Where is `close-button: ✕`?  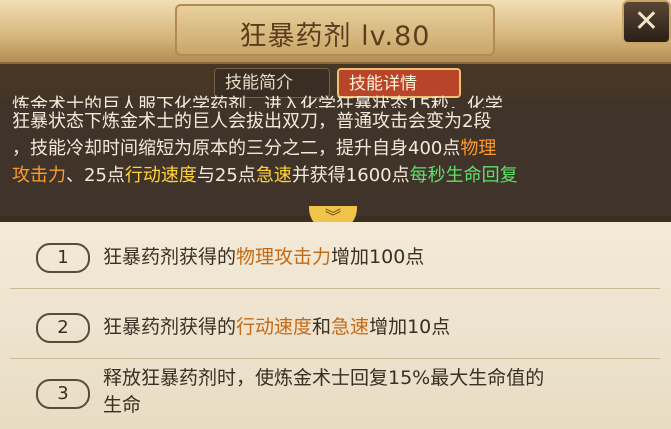
close-button: ✕ is located at coordinates (646, 22).